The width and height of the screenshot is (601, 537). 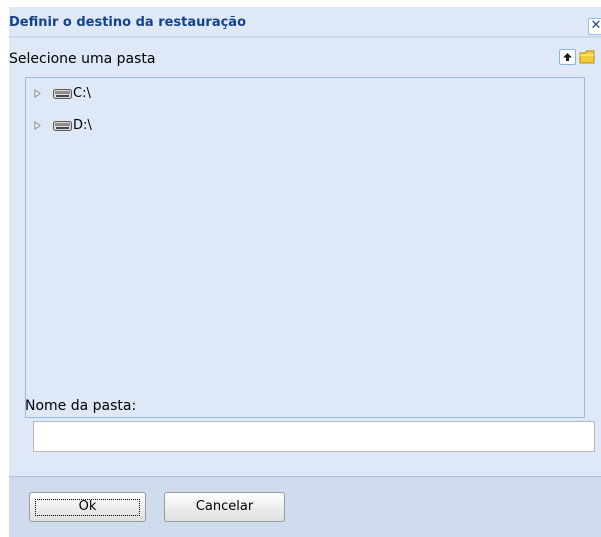 I want to click on parent-folder-button, so click(x=567, y=57).